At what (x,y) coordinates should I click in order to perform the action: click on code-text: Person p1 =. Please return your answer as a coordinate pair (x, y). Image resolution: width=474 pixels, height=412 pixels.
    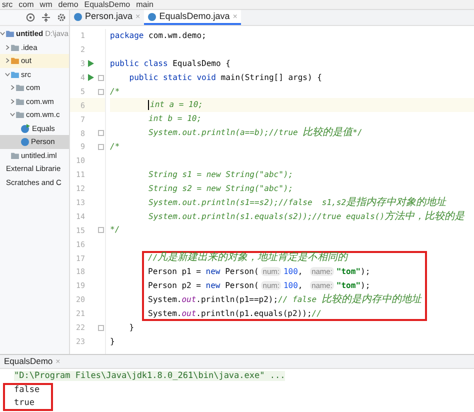
    Looking at the image, I should click on (175, 271).